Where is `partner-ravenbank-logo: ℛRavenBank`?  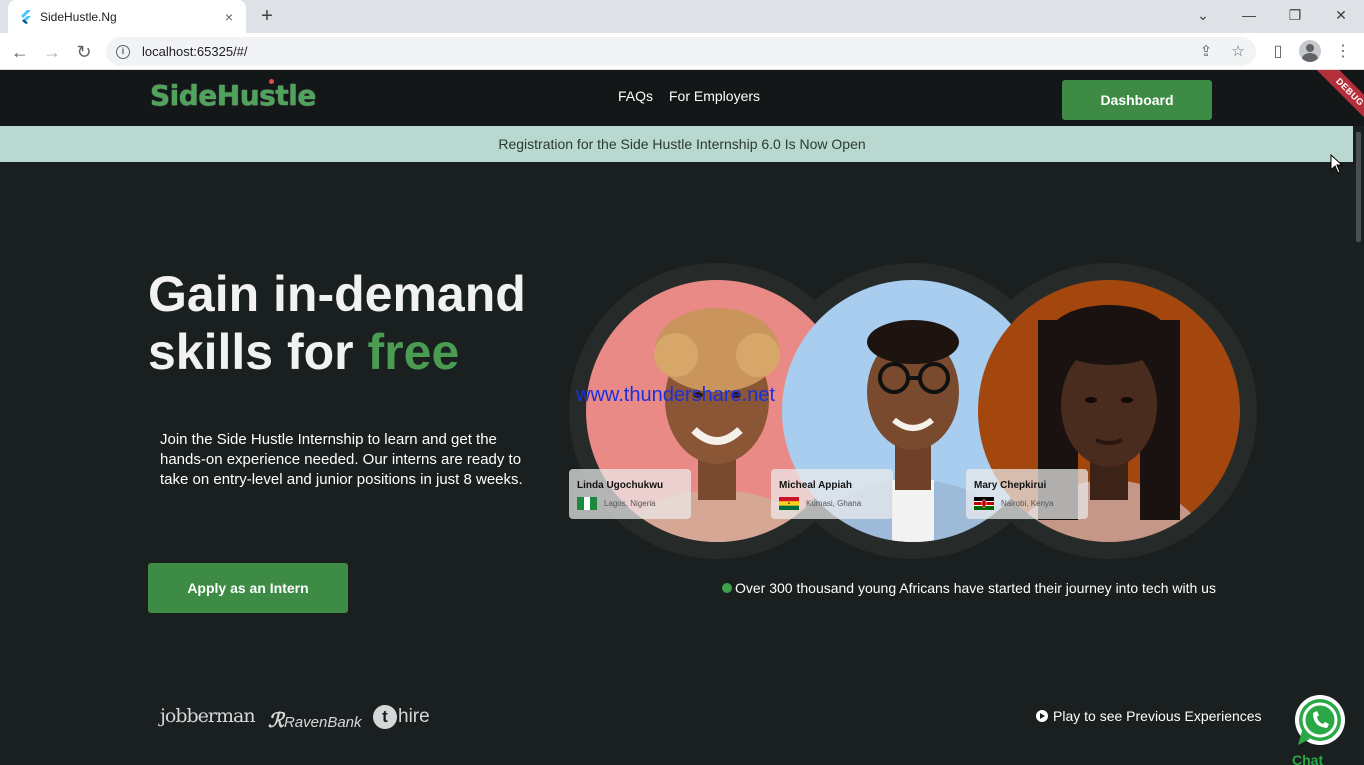
partner-ravenbank-logo: ℛRavenBank is located at coordinates (315, 720).